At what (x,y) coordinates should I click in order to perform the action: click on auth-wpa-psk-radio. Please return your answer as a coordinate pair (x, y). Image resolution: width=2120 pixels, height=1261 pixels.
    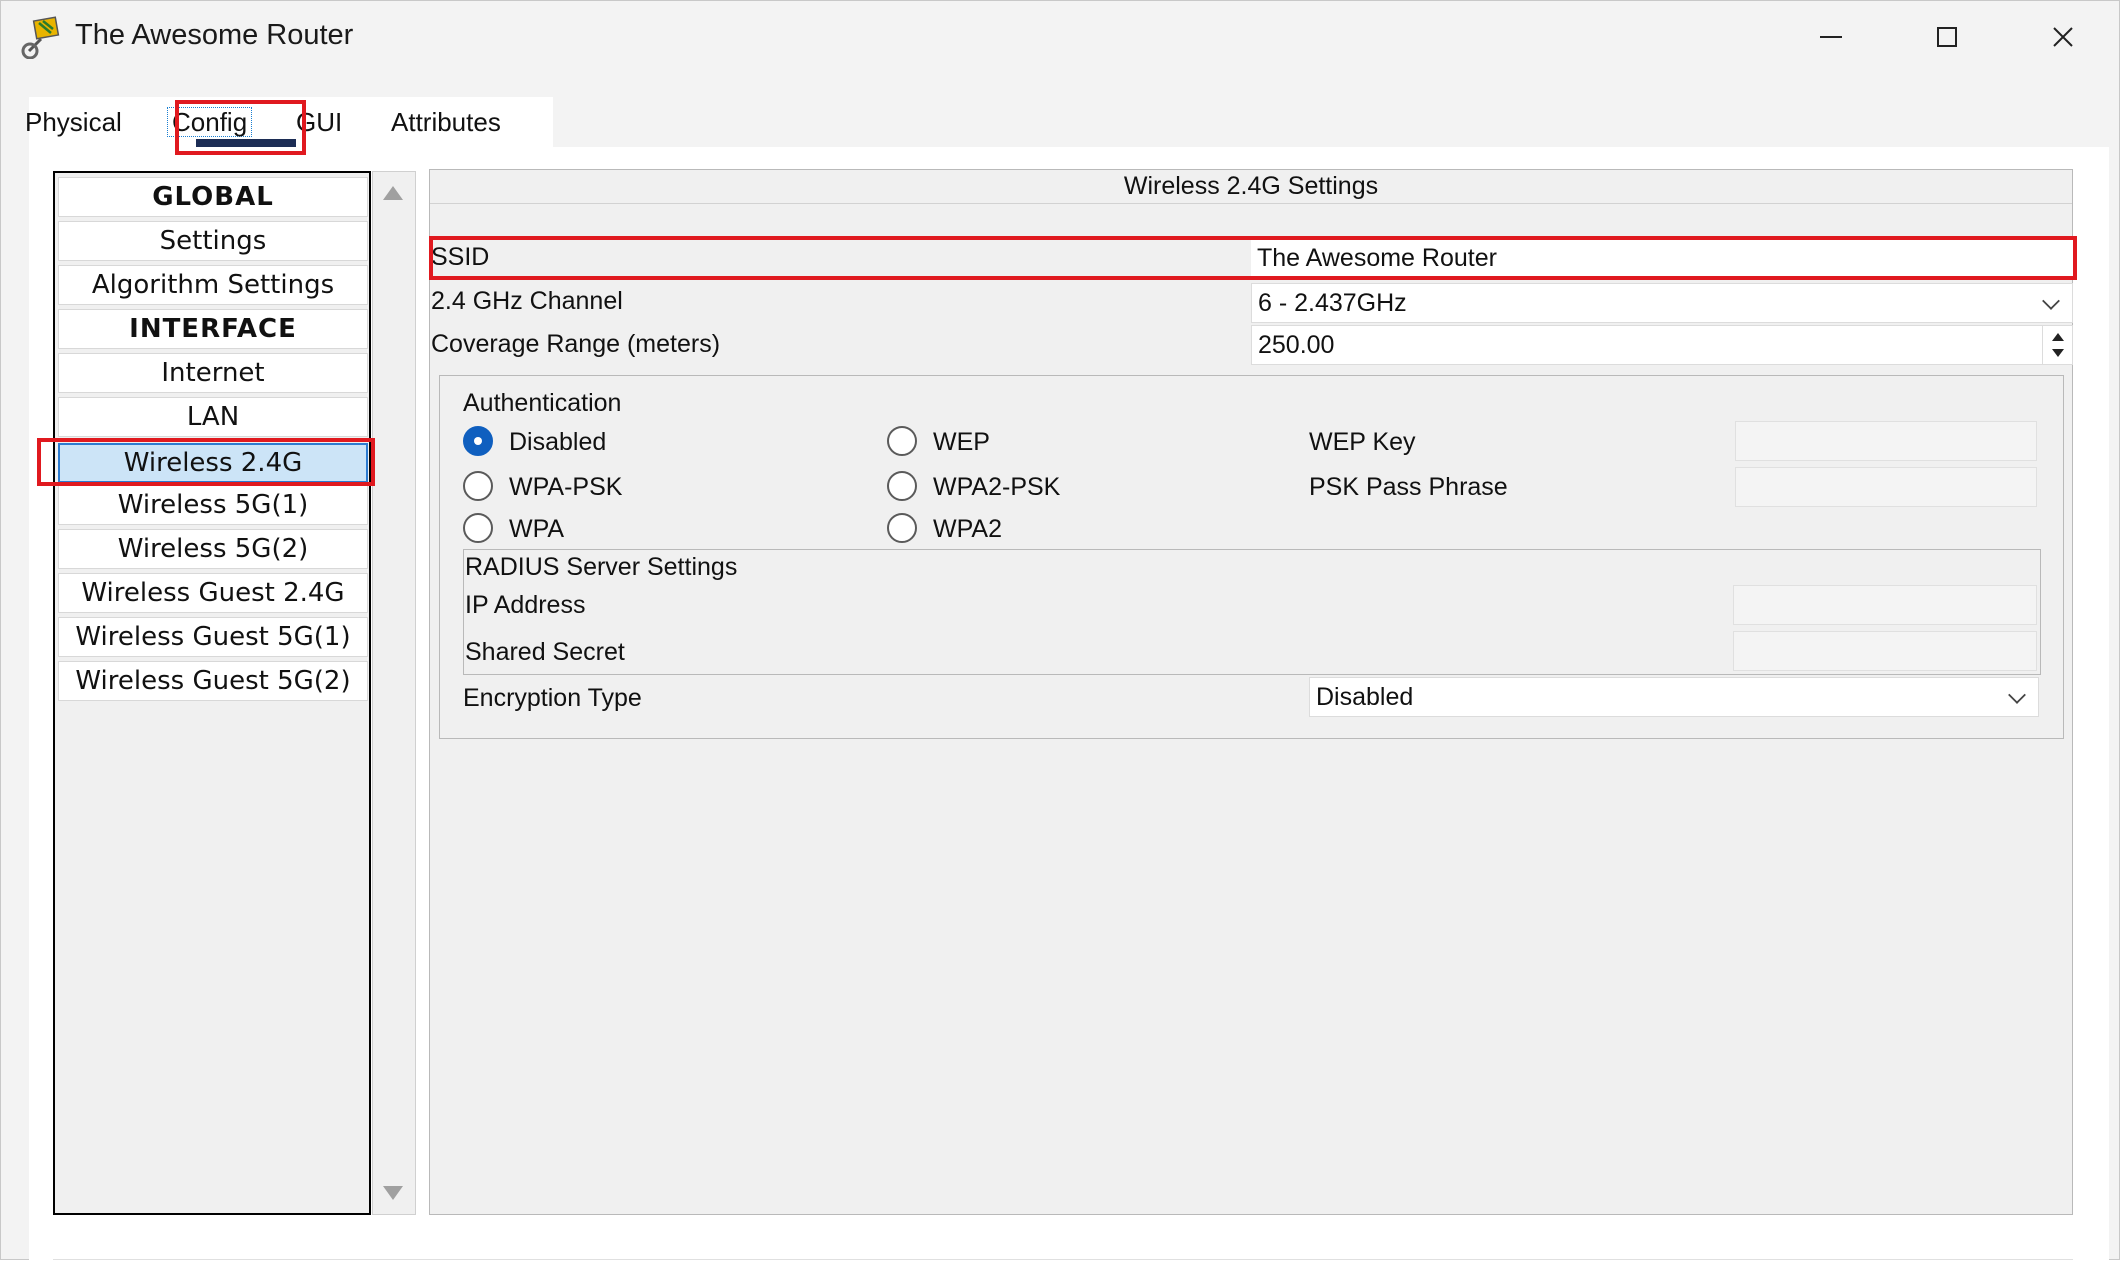
    Looking at the image, I should click on (478, 486).